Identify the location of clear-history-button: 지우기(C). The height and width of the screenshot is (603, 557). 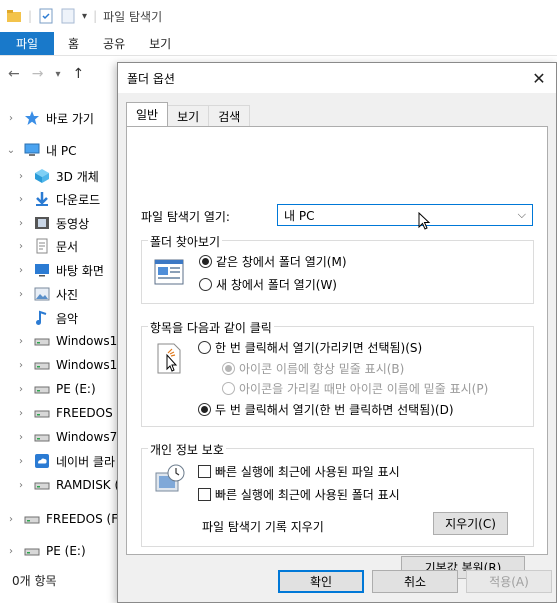
(470, 523).